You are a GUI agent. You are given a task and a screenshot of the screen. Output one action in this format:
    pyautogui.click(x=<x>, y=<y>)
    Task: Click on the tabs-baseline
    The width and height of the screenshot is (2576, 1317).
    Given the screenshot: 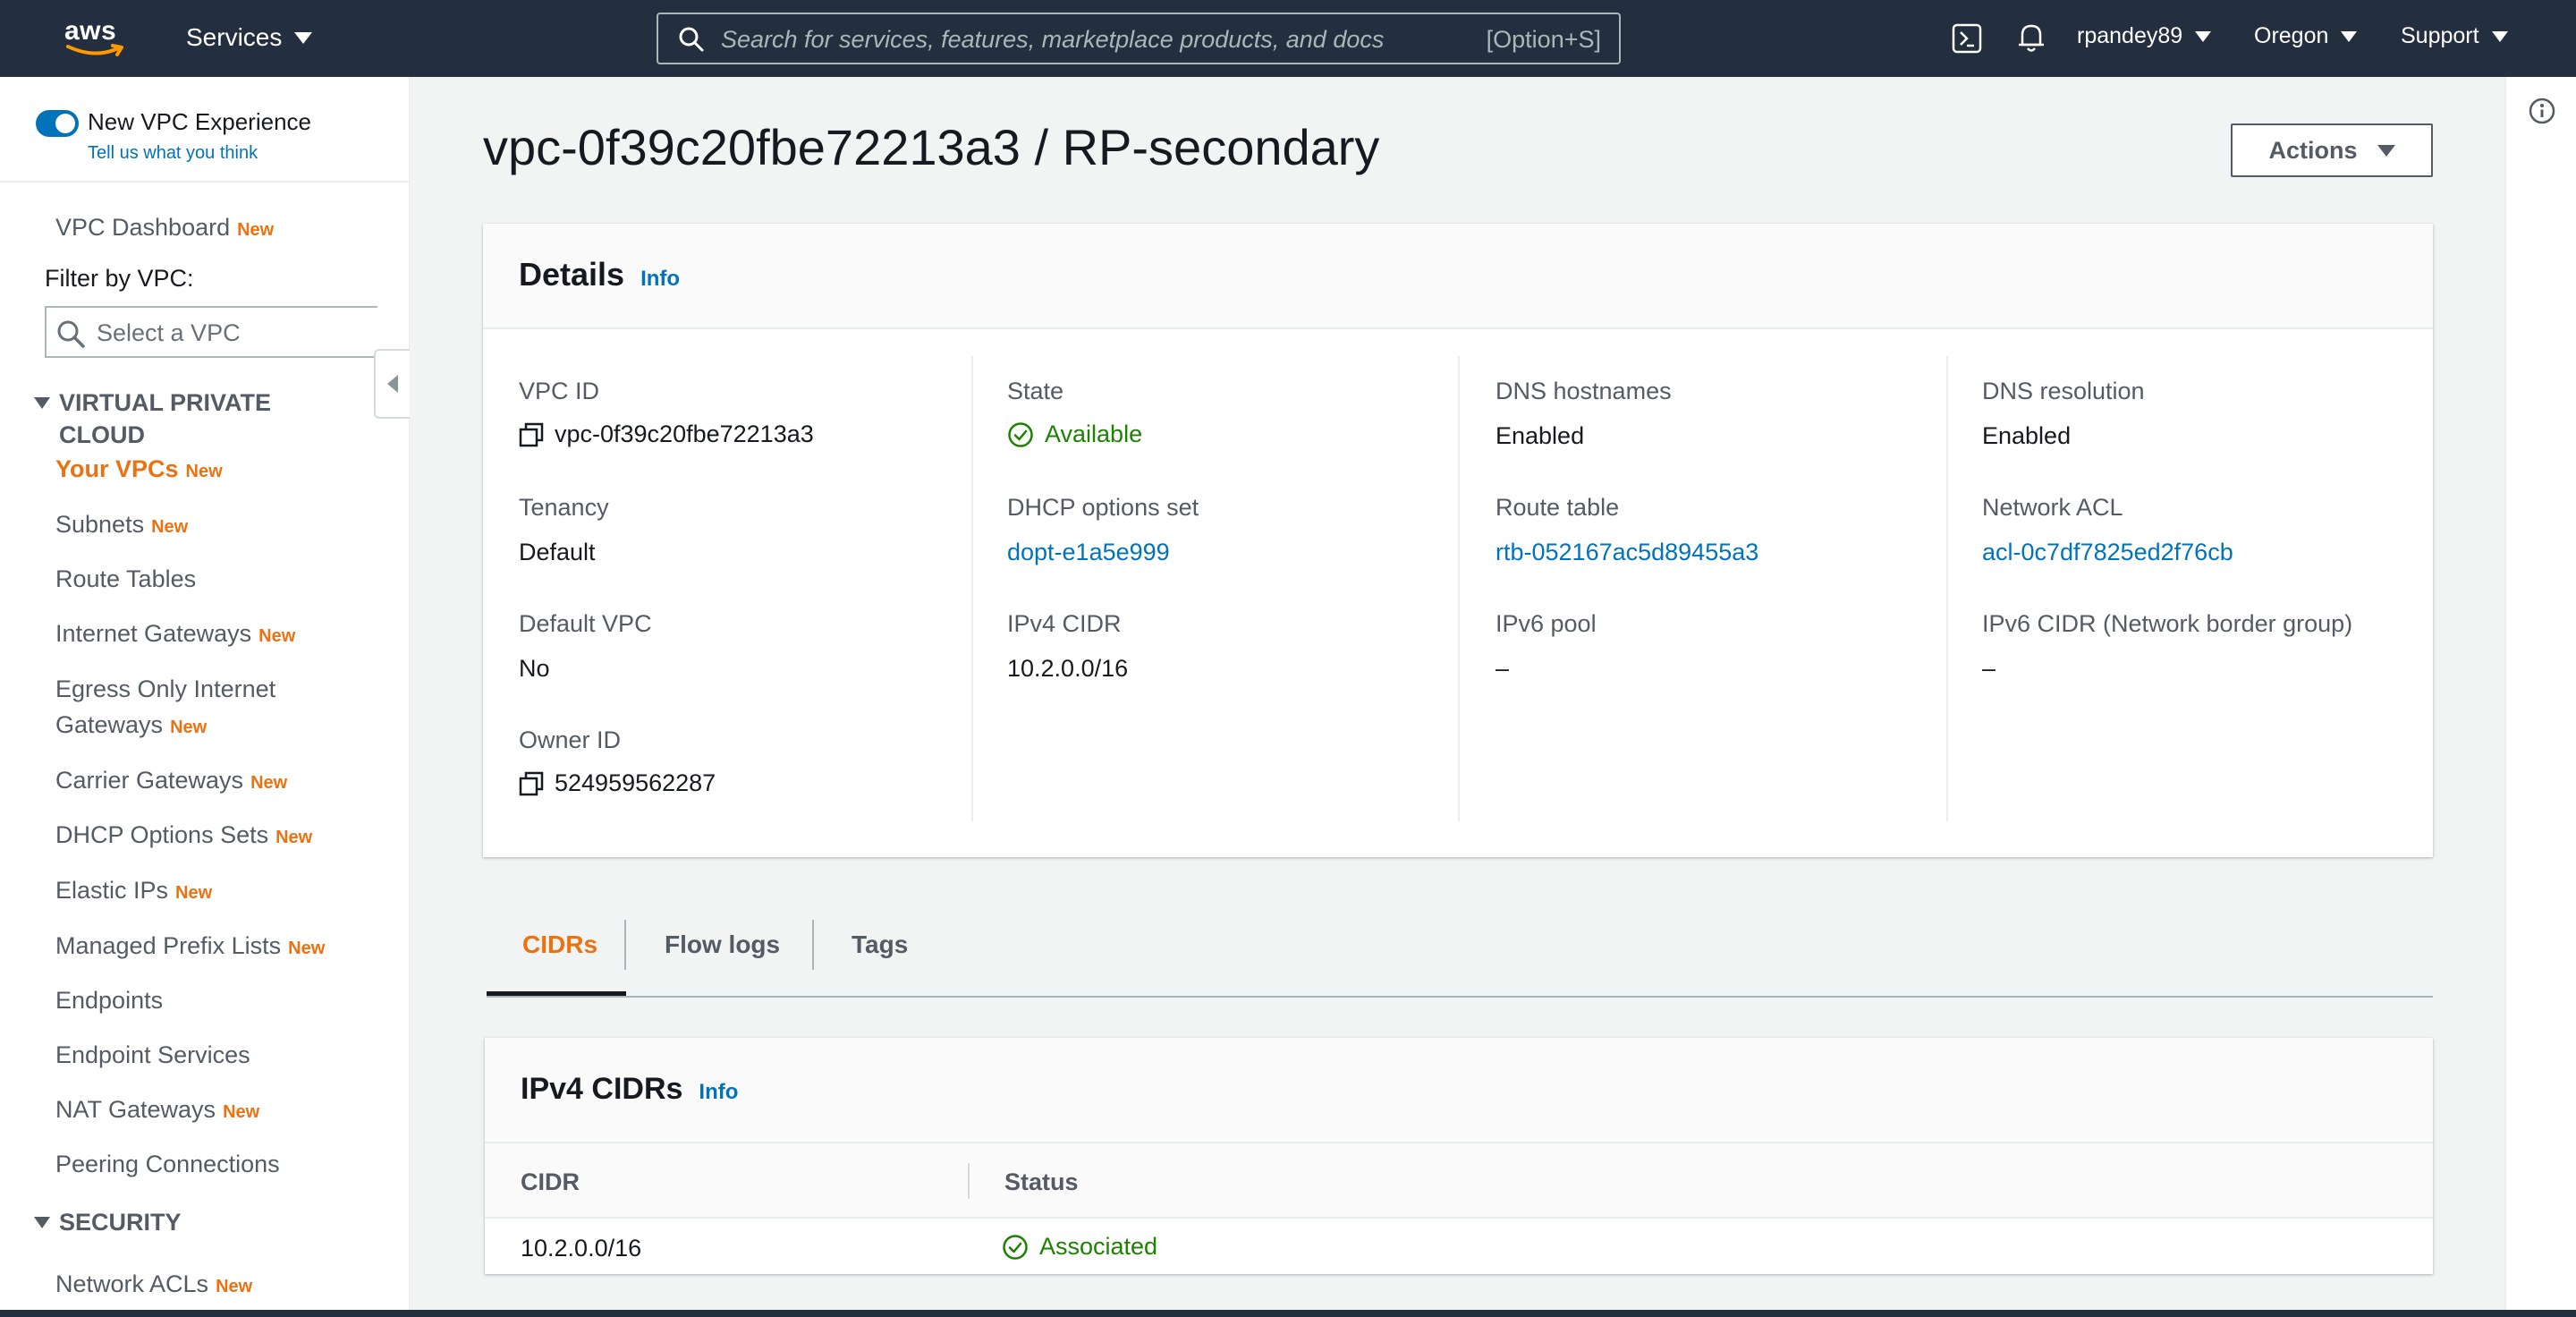 What is the action you would take?
    pyautogui.click(x=1460, y=997)
    